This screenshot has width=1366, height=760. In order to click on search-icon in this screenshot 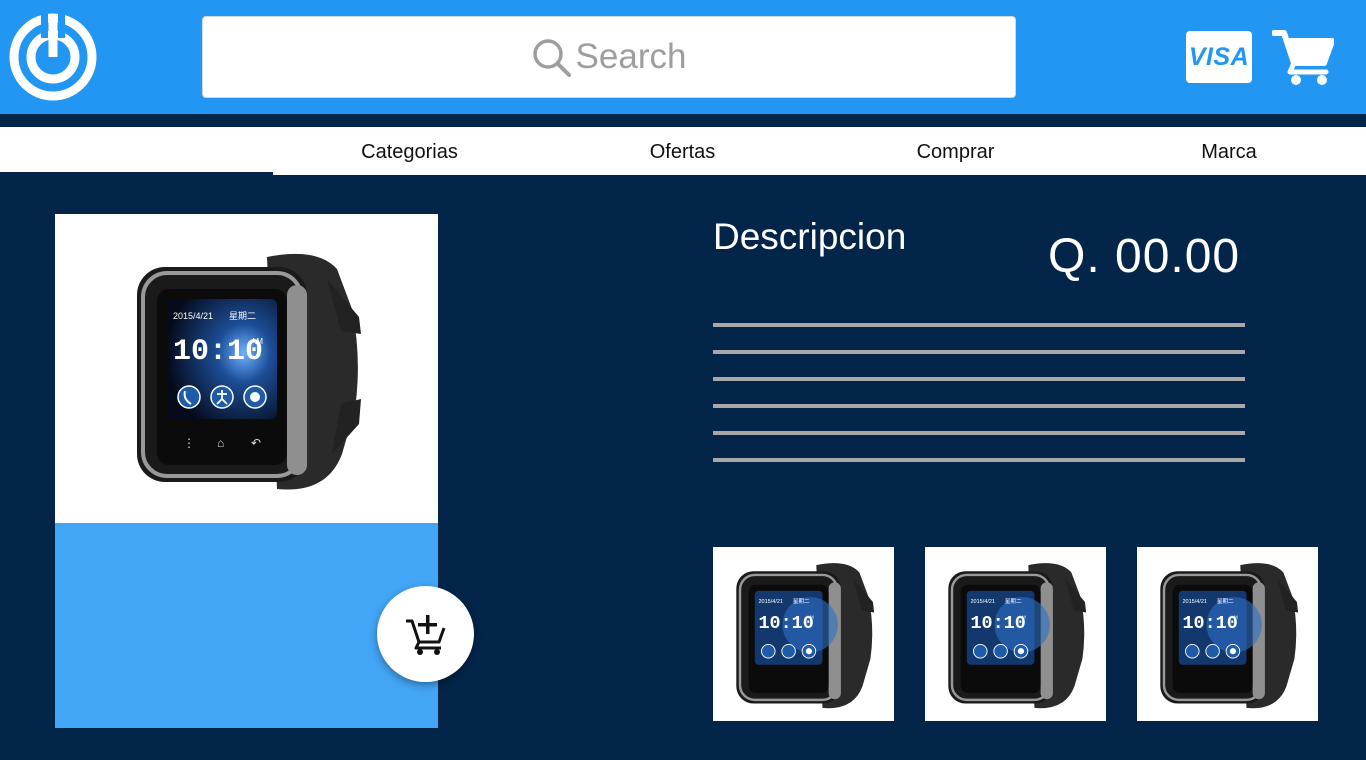, I will do `click(551, 58)`.